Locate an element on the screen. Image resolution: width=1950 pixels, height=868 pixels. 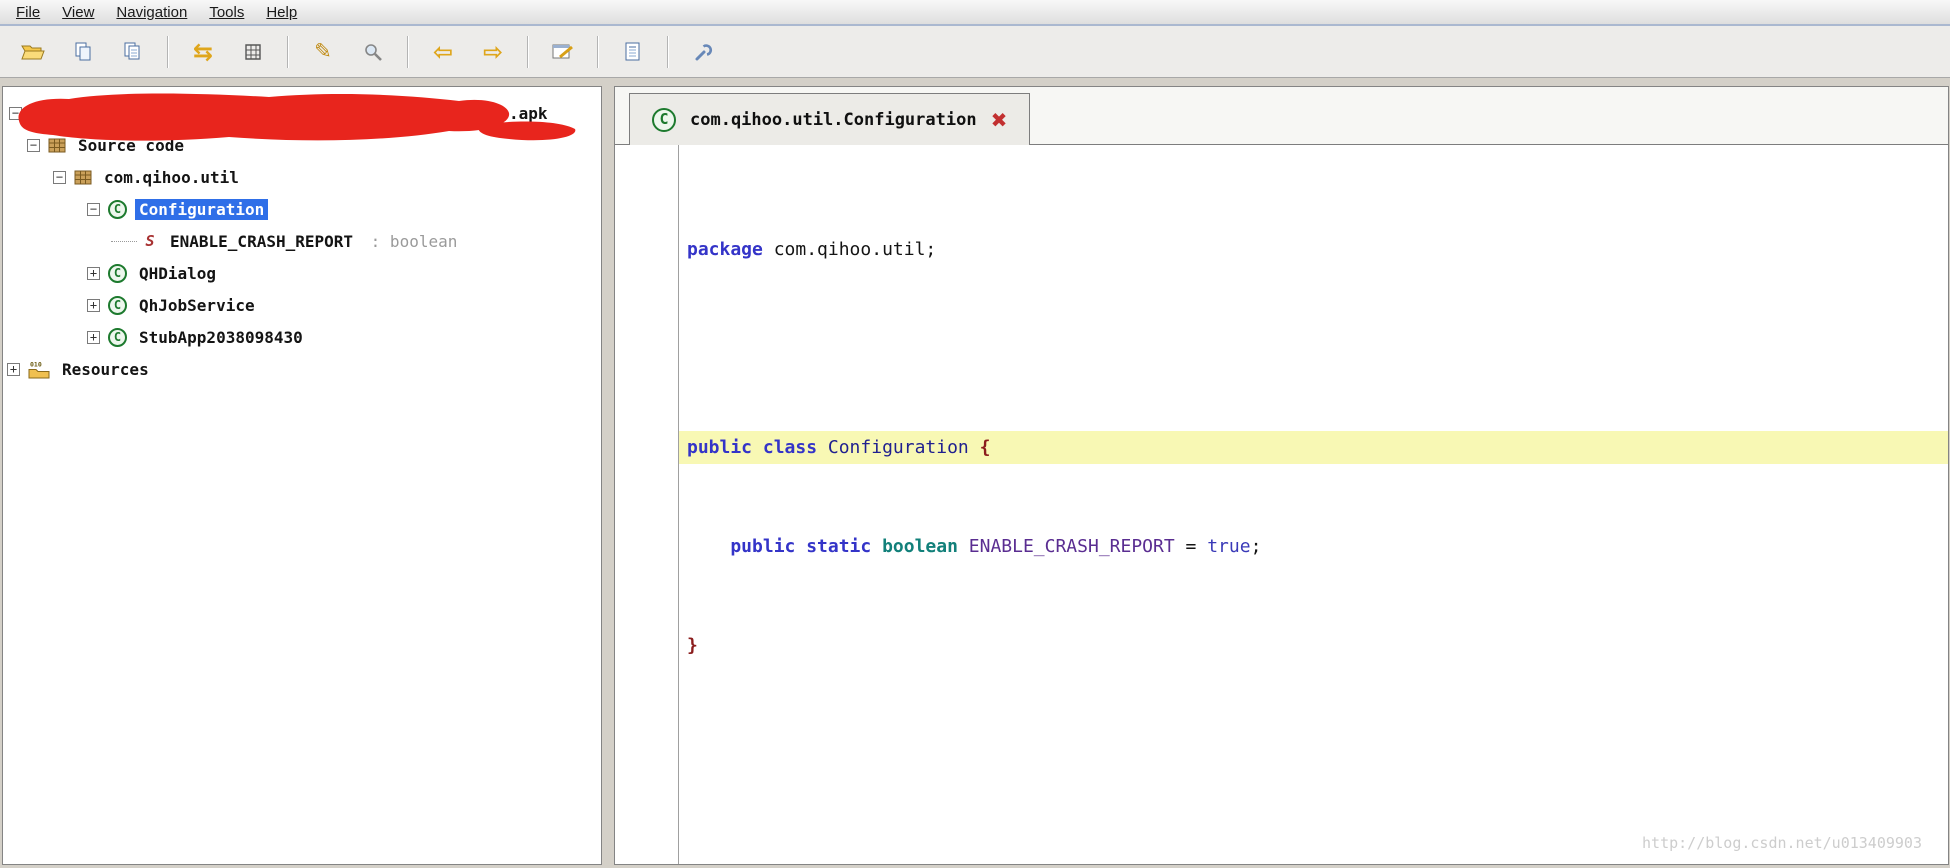
resources-folder-icon: 010 is located at coordinates (39, 369).